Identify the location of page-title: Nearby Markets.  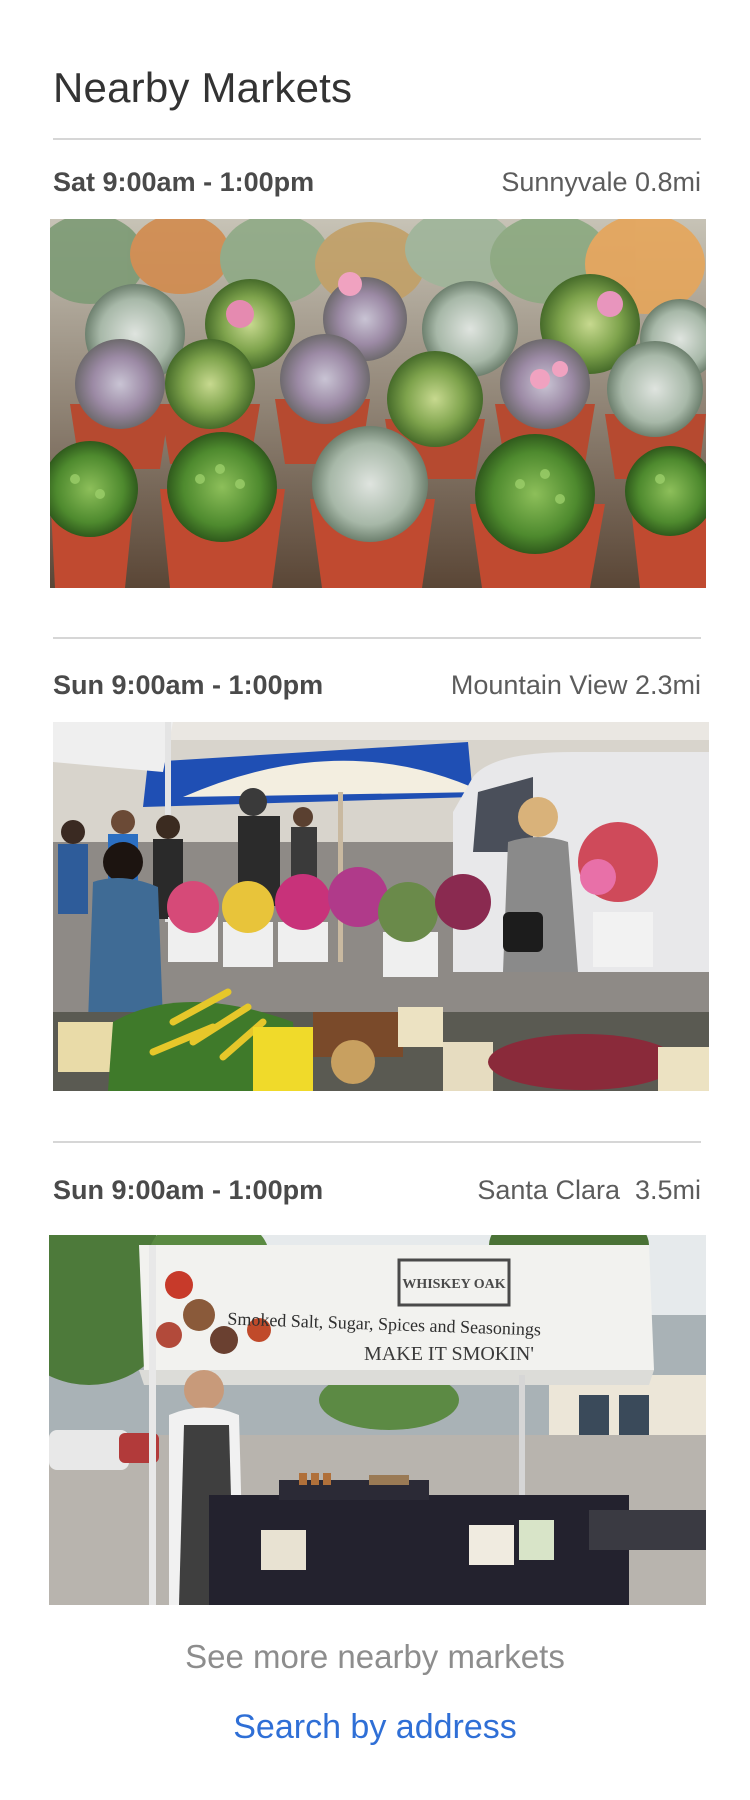
(203, 87).